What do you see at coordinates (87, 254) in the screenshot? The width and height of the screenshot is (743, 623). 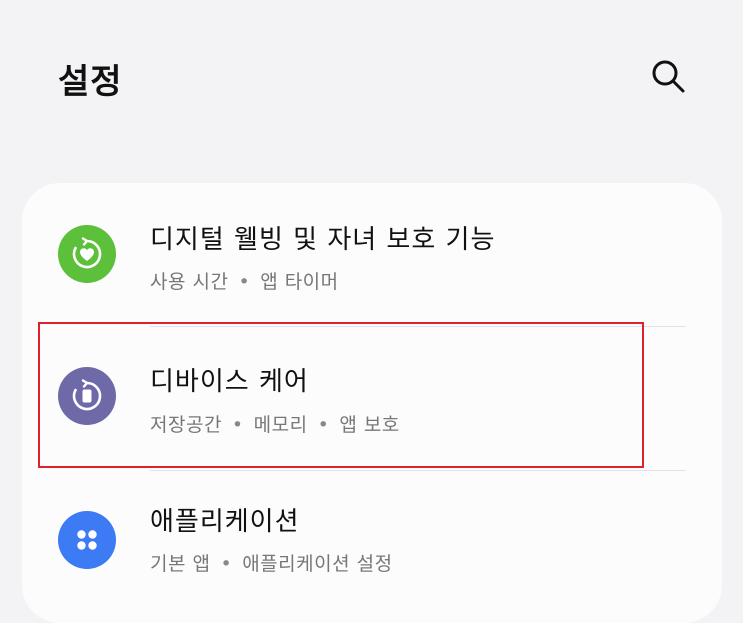 I see `heart-refresh-icon` at bounding box center [87, 254].